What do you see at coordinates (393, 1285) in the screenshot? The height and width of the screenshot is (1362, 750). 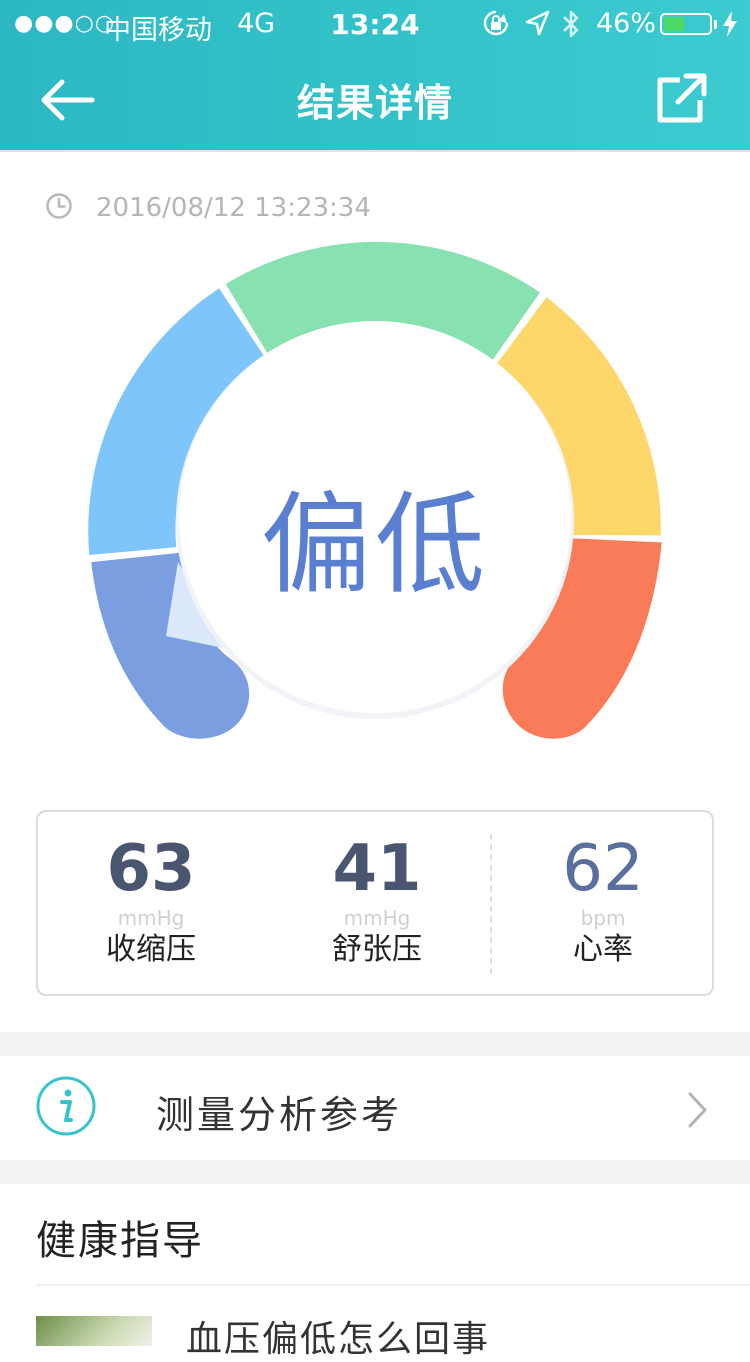 I see `guide-divider` at bounding box center [393, 1285].